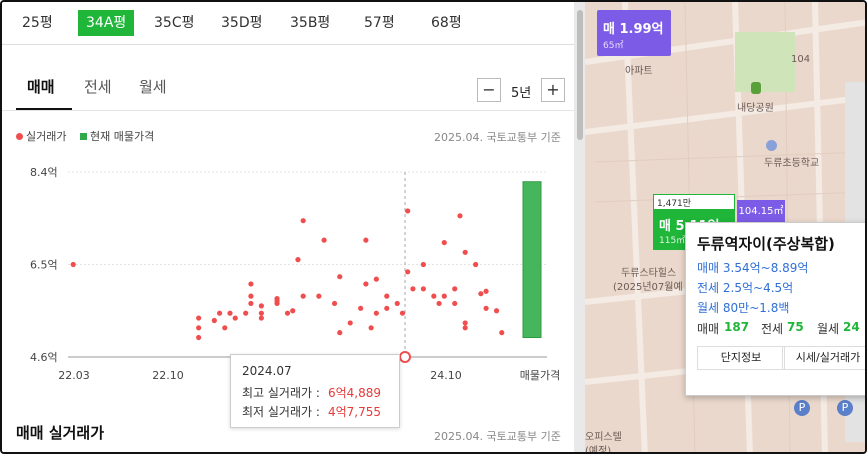 The image size is (867, 454). Describe the element at coordinates (310, 23) in the screenshot. I see `size-tab-35b: 35B평` at that location.